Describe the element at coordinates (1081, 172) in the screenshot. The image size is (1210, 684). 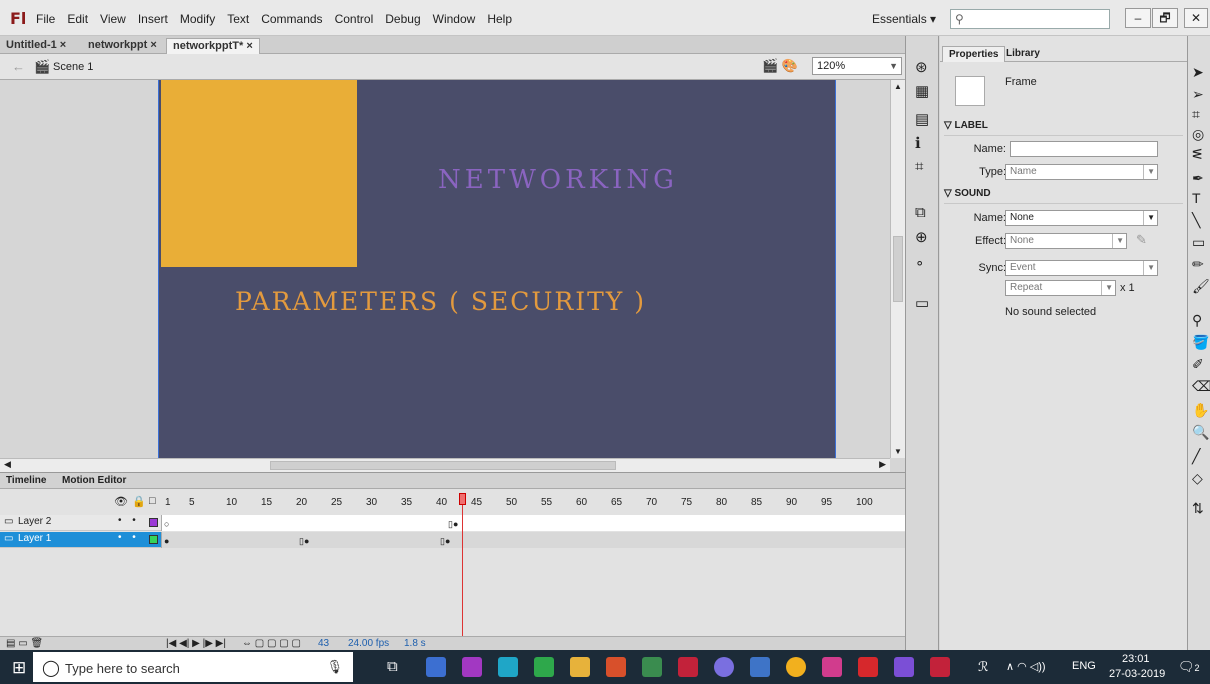
I see `type-select: Name ▼` at that location.